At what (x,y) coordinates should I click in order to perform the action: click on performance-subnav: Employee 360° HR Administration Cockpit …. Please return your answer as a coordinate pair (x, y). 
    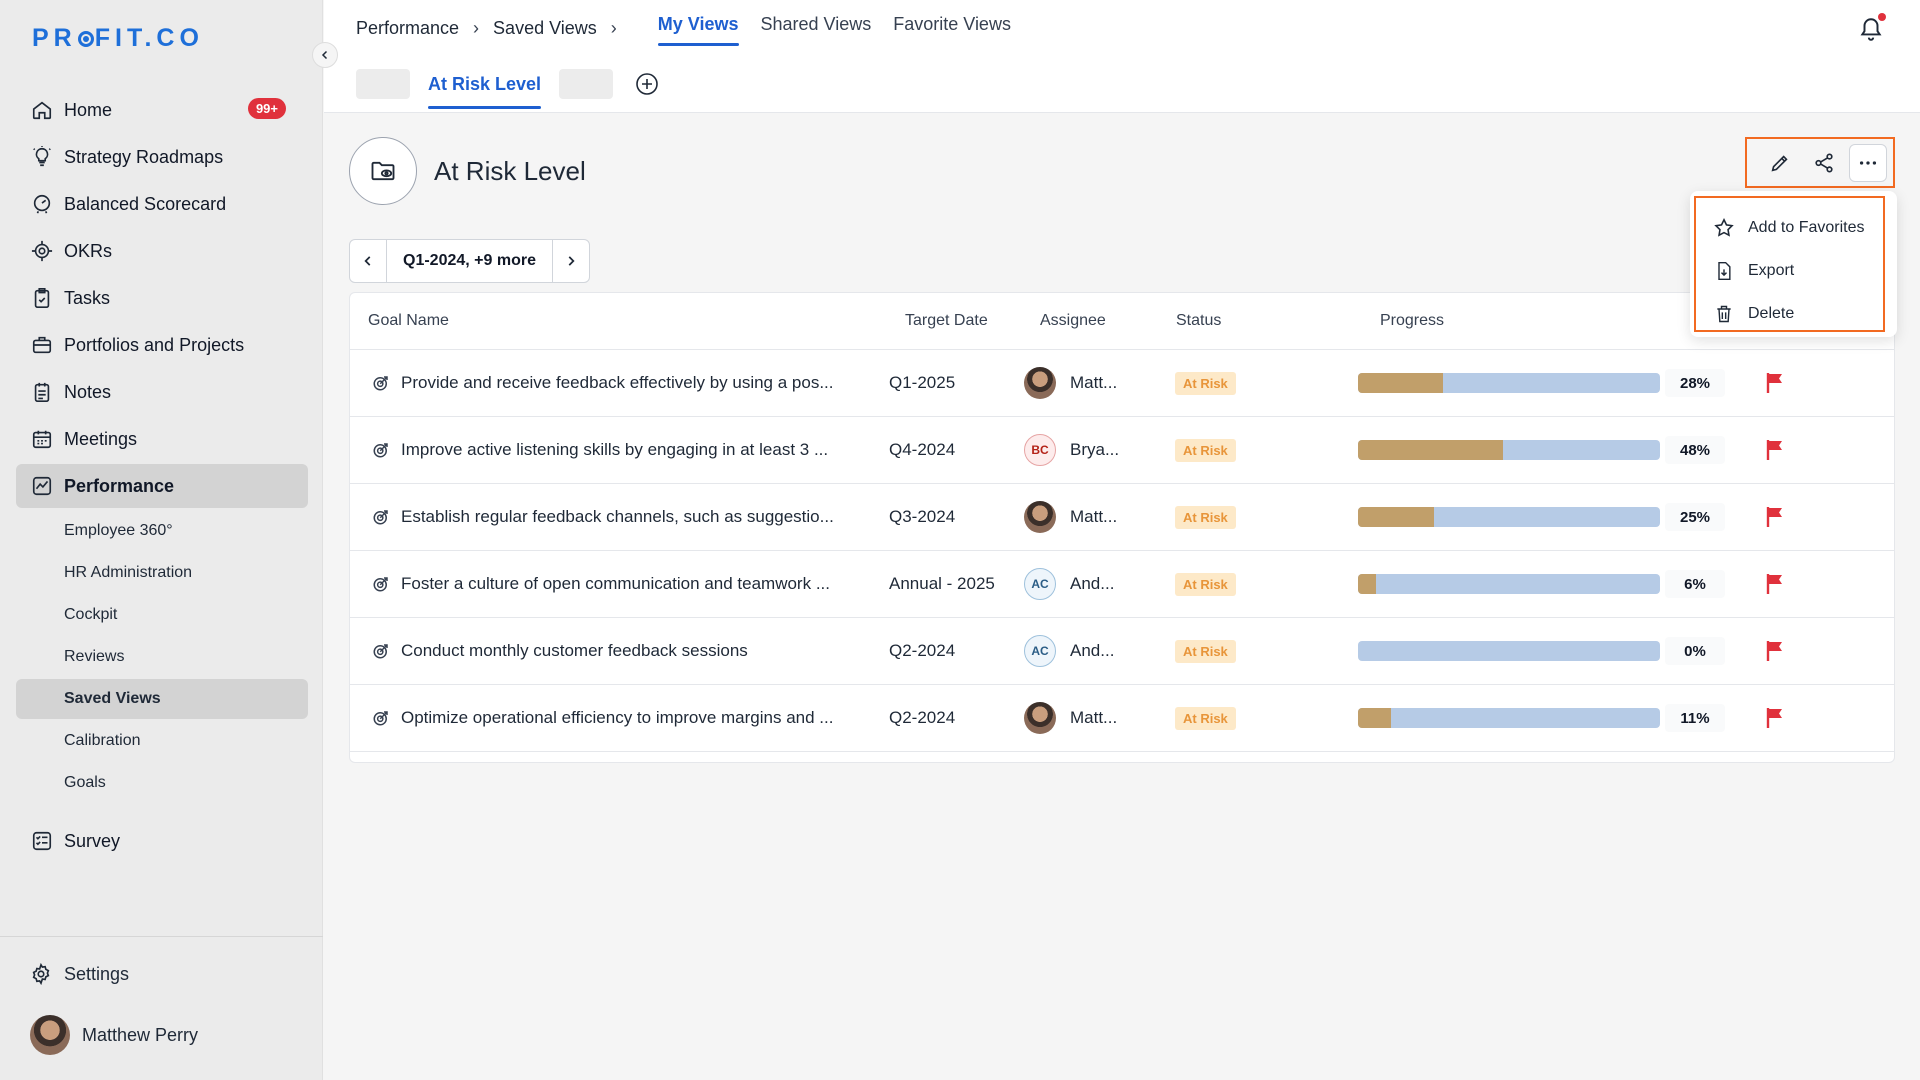
    Looking at the image, I should click on (162, 657).